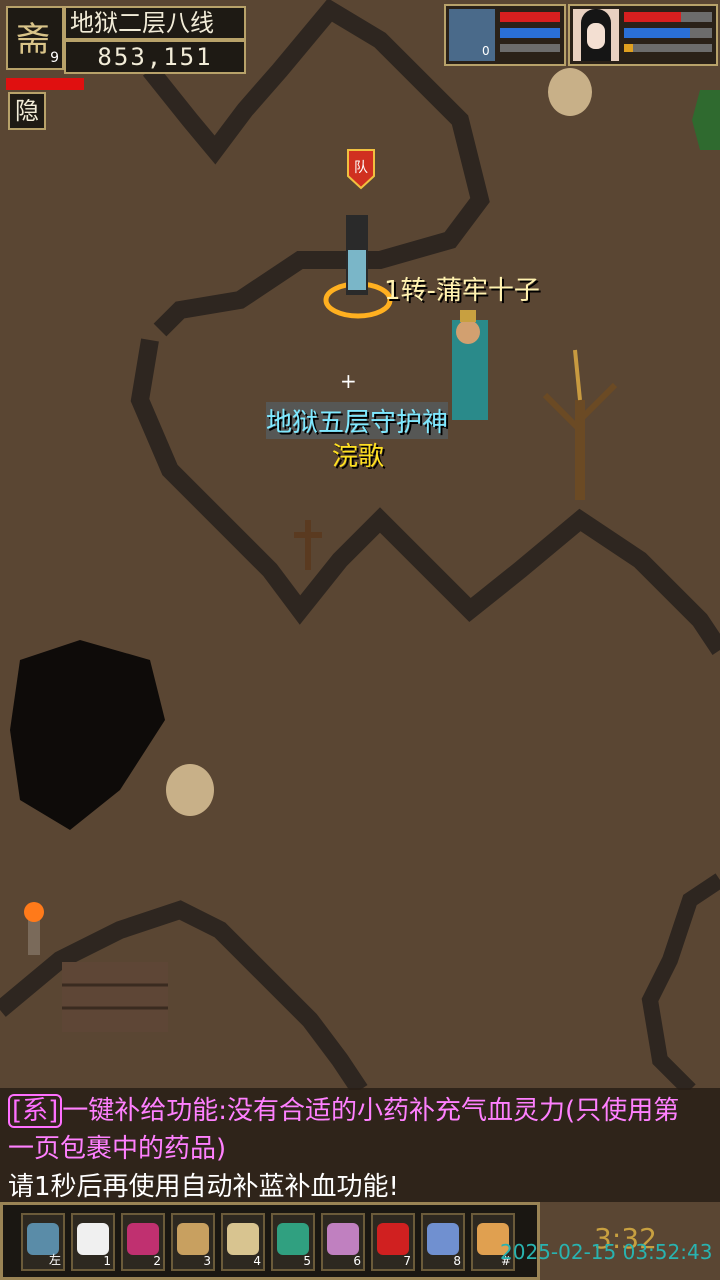  I want to click on level-glyph: 斋, so click(33, 40).